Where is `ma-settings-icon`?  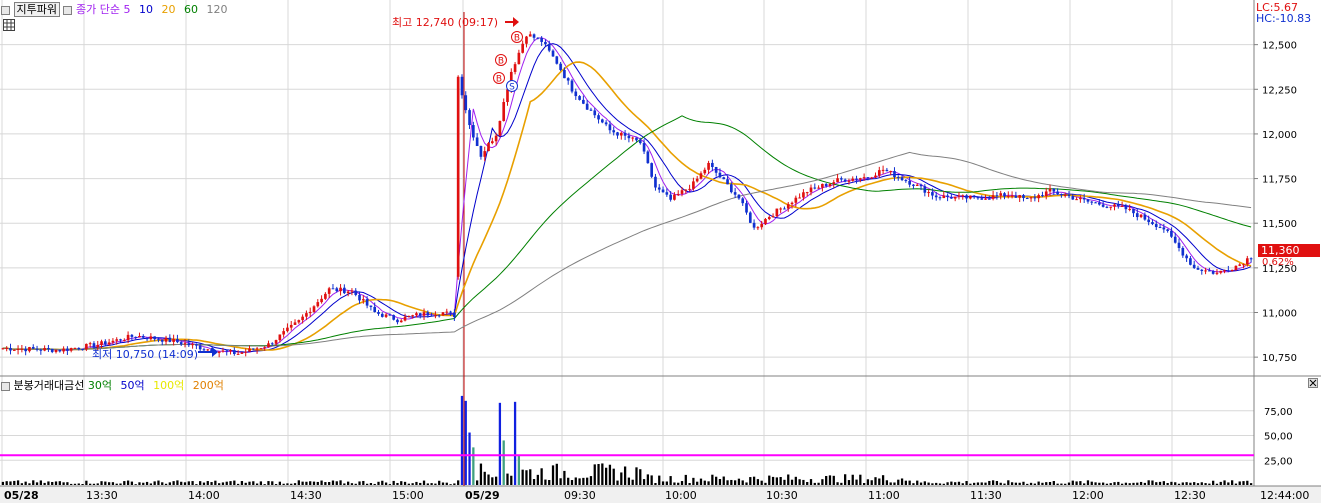 ma-settings-icon is located at coordinates (68, 10).